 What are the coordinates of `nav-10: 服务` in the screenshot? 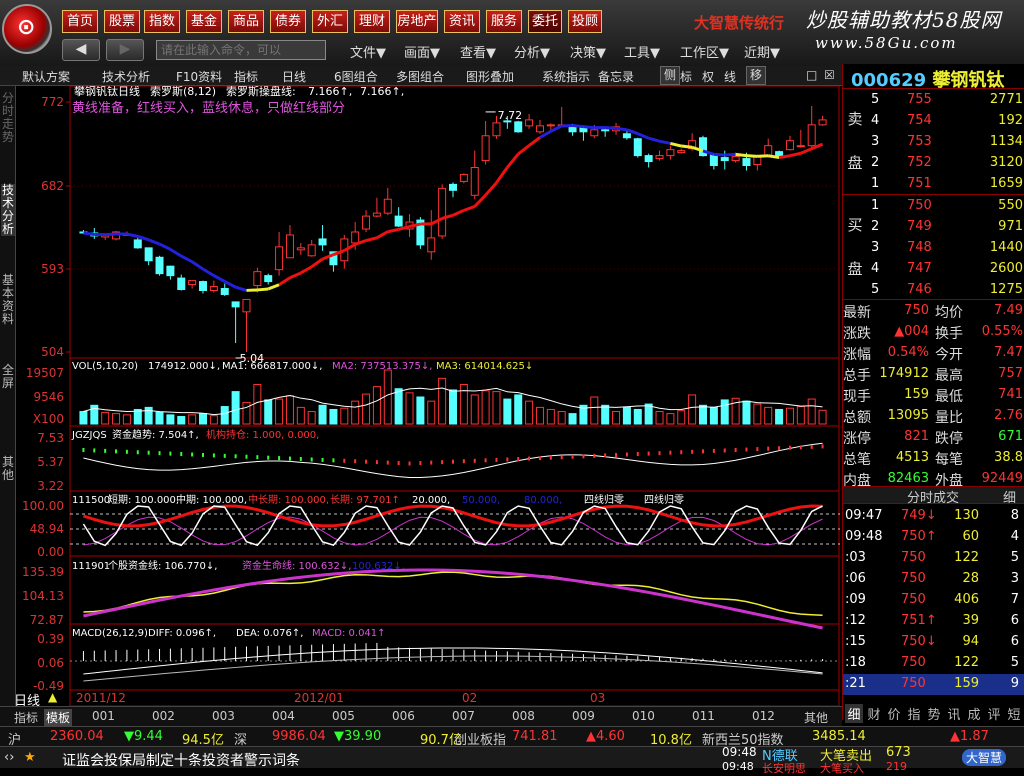 It's located at (504, 21).